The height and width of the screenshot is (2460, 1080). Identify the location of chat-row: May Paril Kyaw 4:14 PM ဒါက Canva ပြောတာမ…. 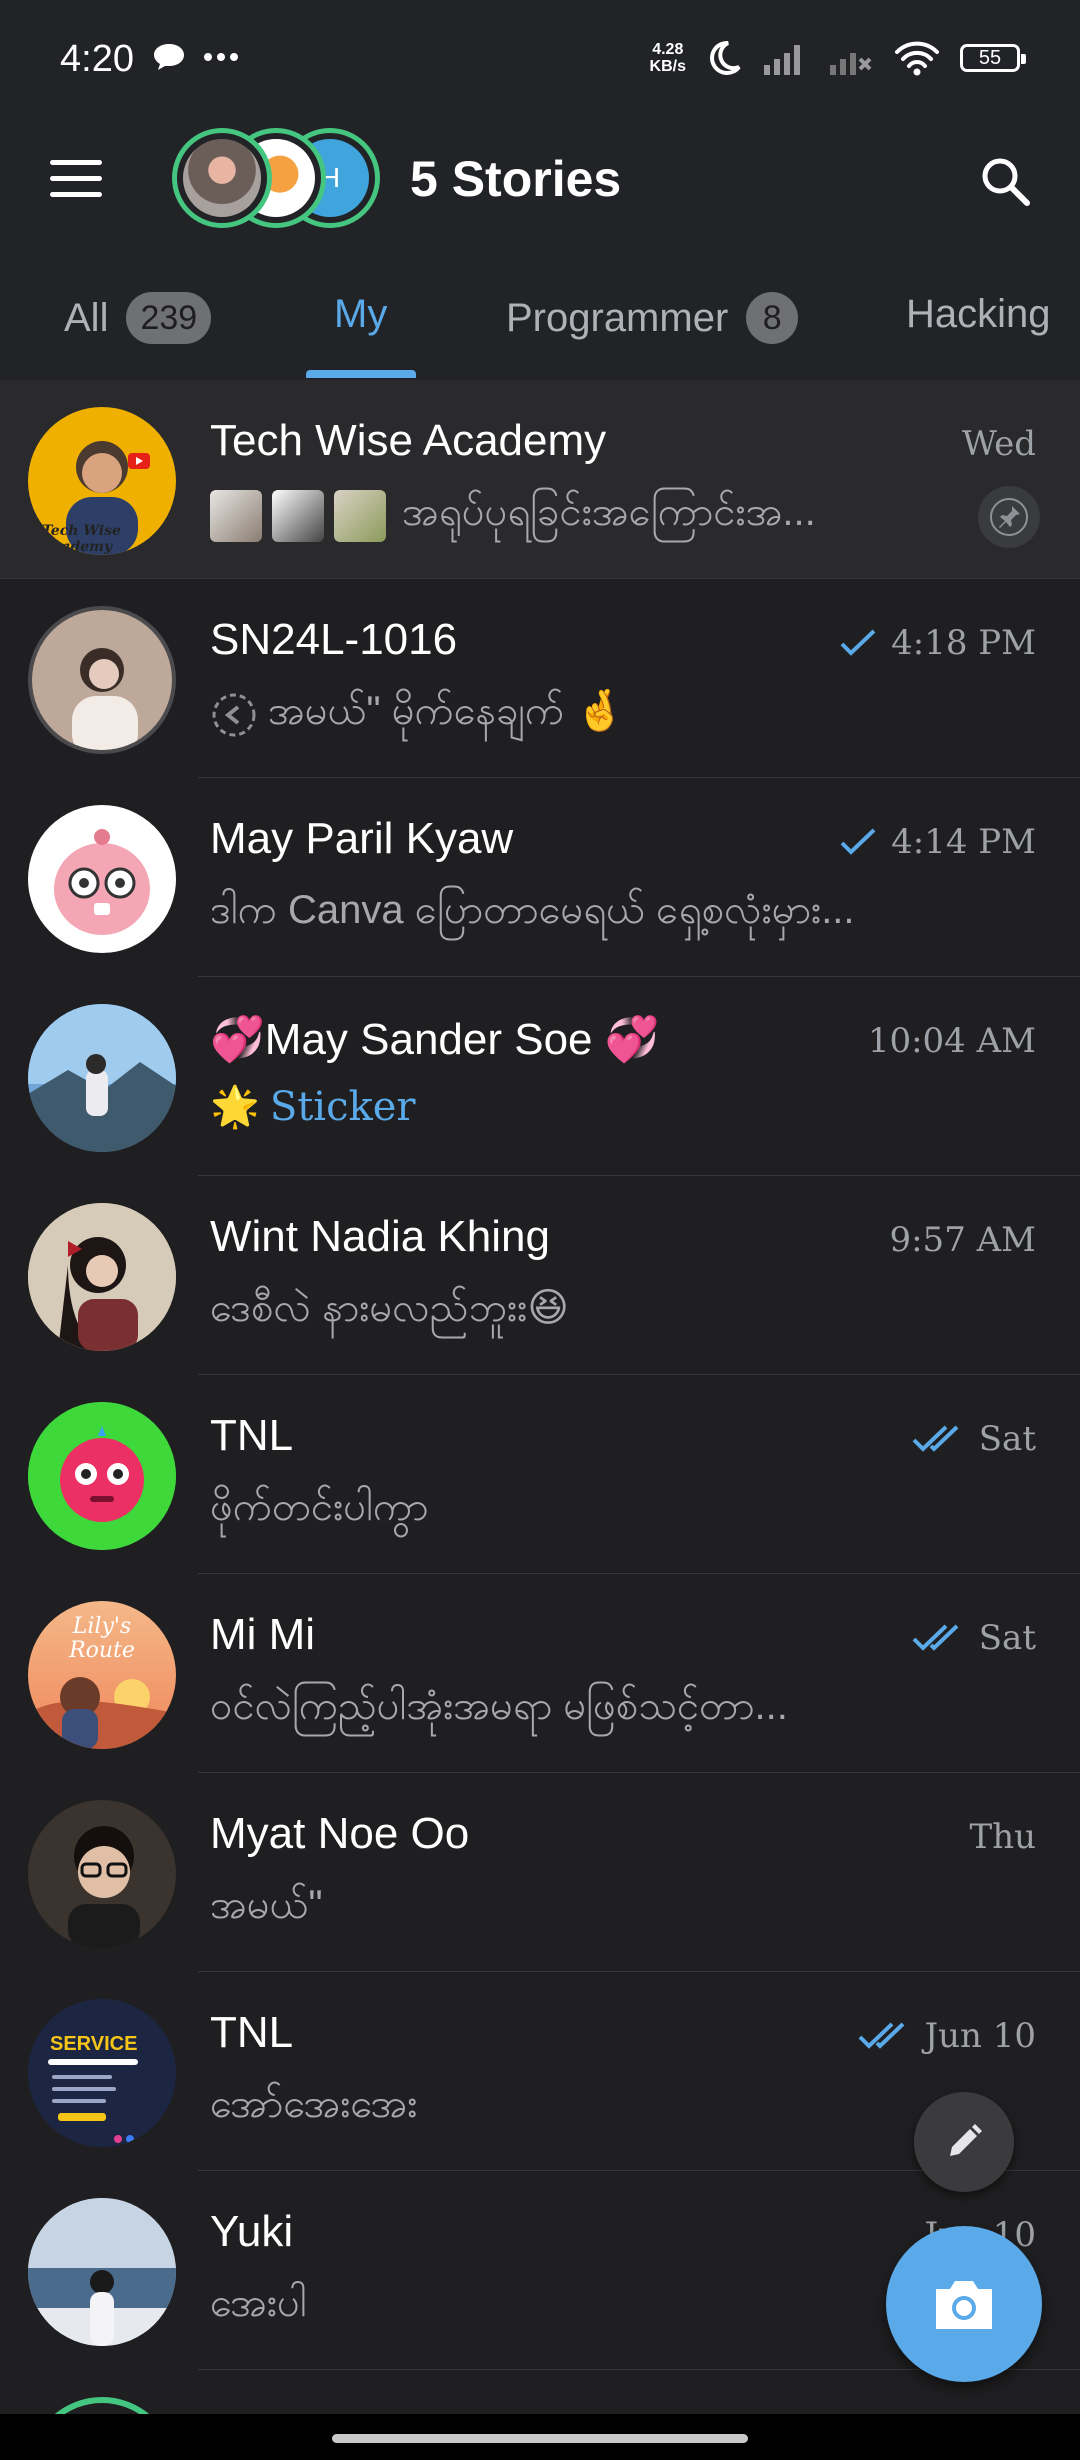
(540, 877).